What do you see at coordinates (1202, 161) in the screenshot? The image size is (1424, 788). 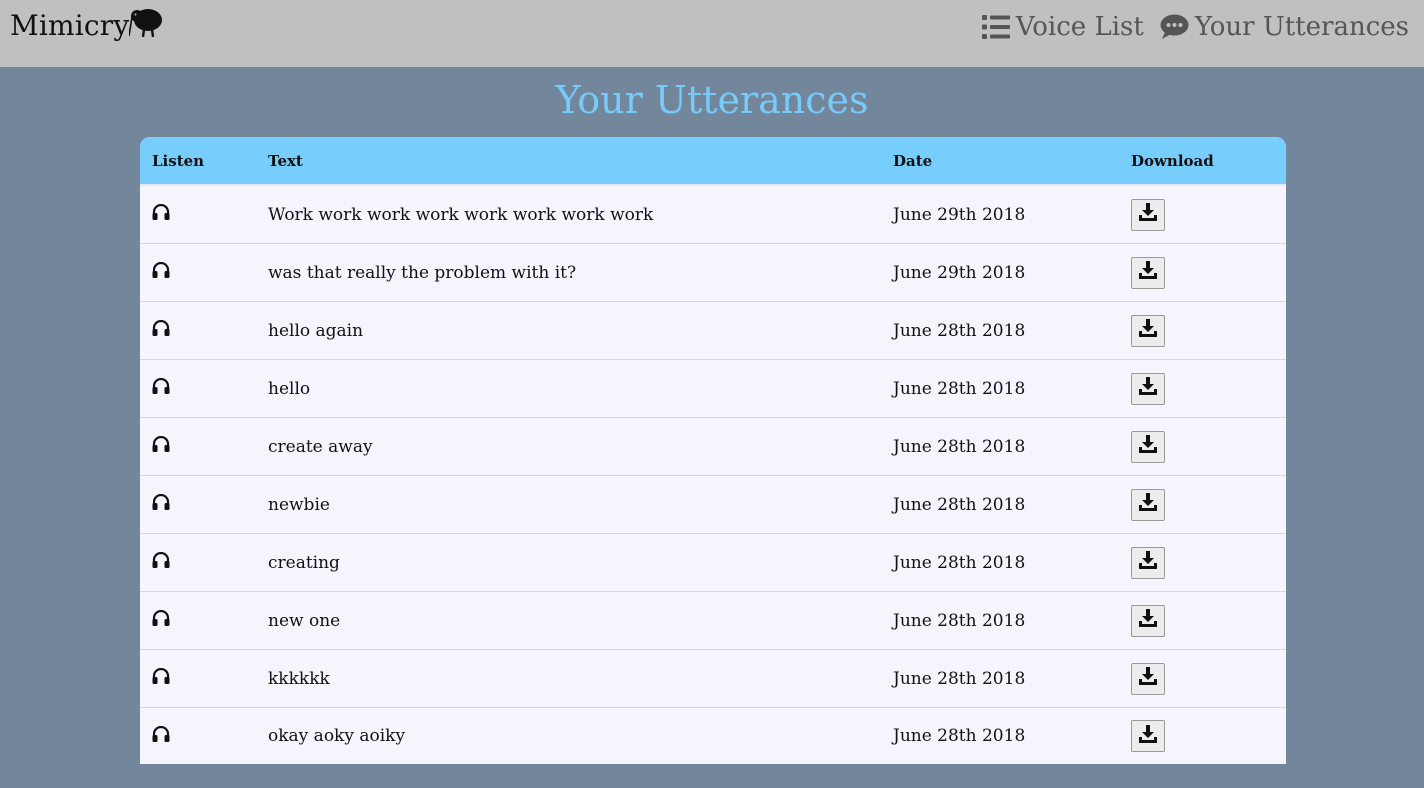 I see `column-header-download: Download` at bounding box center [1202, 161].